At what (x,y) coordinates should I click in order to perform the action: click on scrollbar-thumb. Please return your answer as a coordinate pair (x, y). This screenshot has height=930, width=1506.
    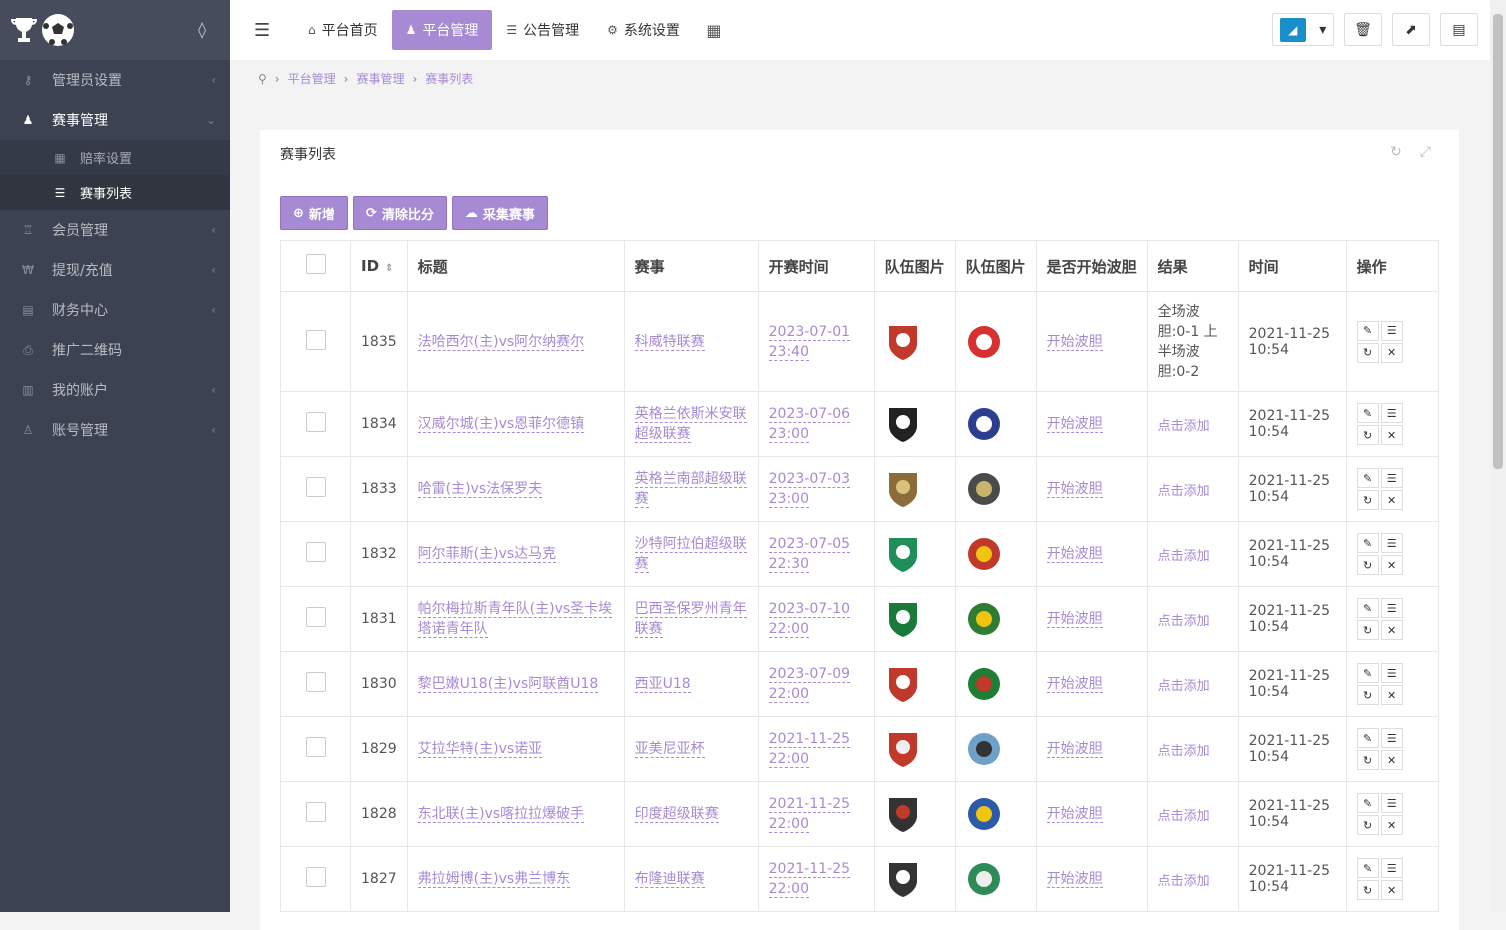
    Looking at the image, I should click on (1498, 241).